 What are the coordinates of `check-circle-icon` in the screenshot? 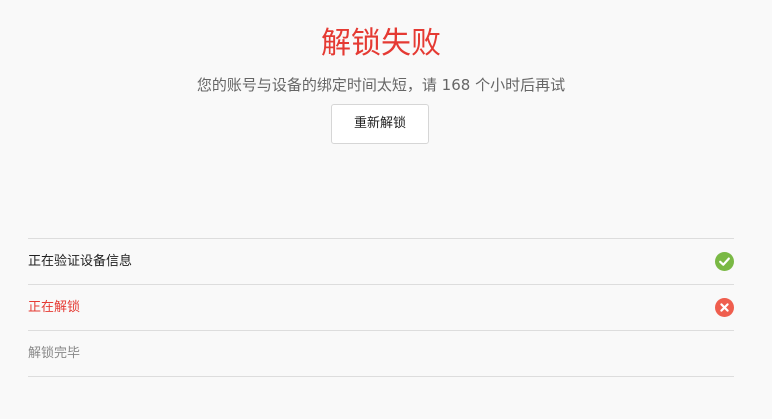 It's located at (724, 261).